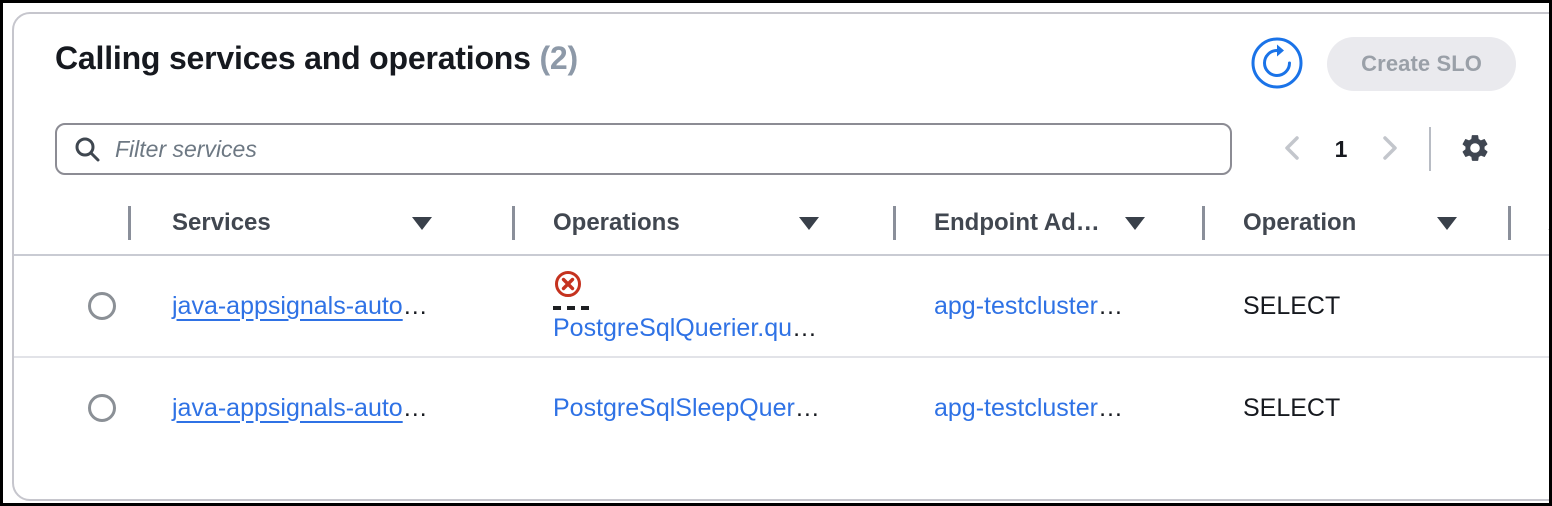 The width and height of the screenshot is (1552, 506). What do you see at coordinates (1300, 222) in the screenshot?
I see `column-header-label: Operation` at bounding box center [1300, 222].